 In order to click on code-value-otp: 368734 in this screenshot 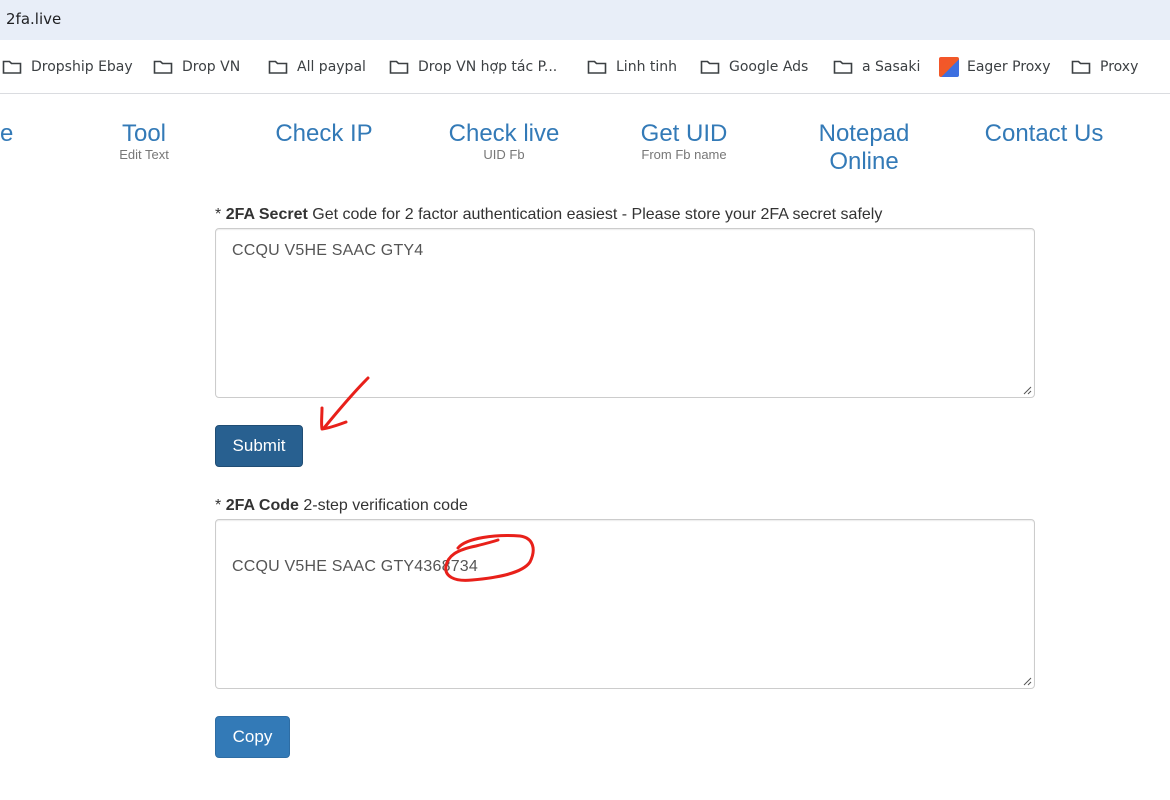, I will do `click(450, 566)`.